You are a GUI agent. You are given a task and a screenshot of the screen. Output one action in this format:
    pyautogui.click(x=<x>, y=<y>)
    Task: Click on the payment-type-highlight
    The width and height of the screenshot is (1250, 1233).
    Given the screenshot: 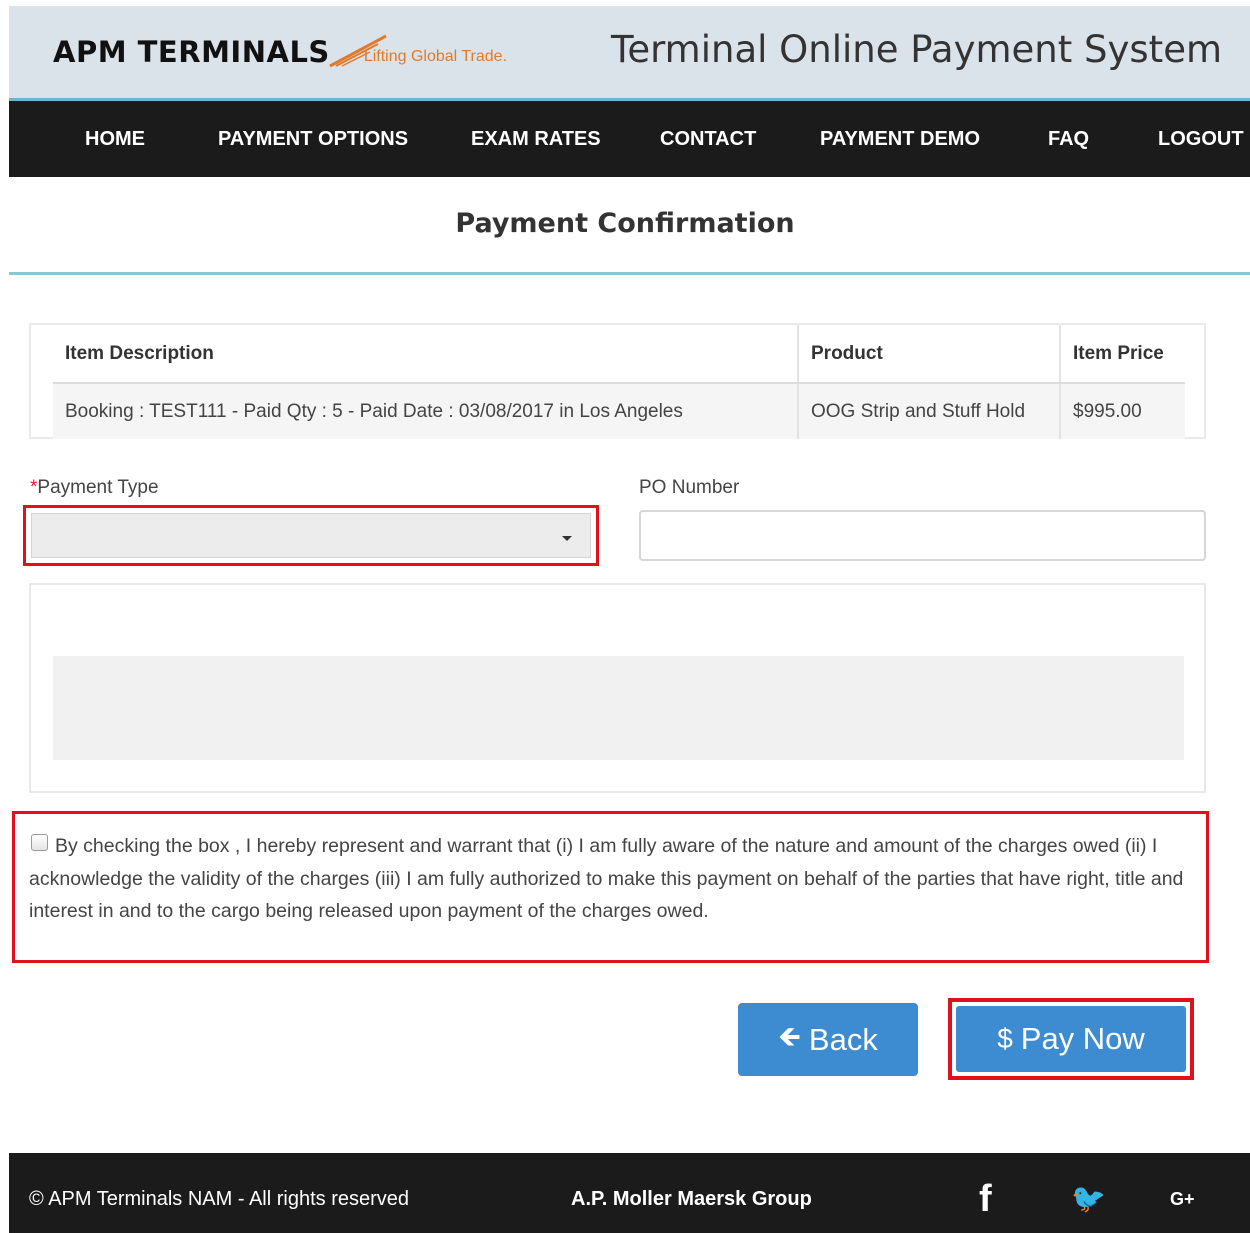 What is the action you would take?
    pyautogui.click(x=311, y=535)
    